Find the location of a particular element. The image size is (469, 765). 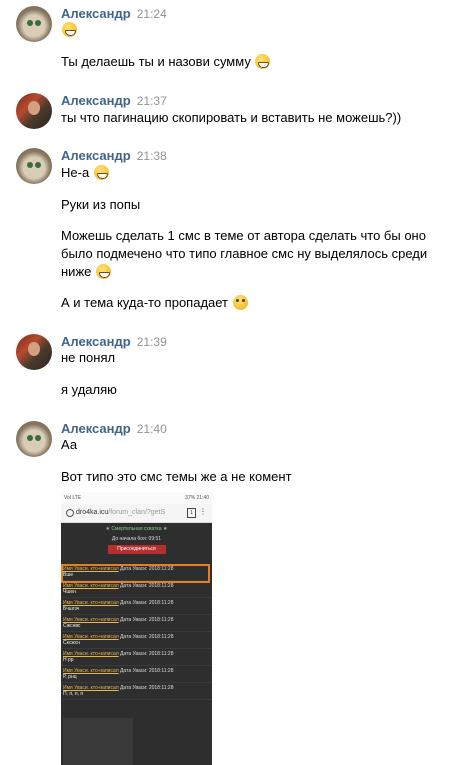

message-text: Руки из попы is located at coordinates (101, 204).